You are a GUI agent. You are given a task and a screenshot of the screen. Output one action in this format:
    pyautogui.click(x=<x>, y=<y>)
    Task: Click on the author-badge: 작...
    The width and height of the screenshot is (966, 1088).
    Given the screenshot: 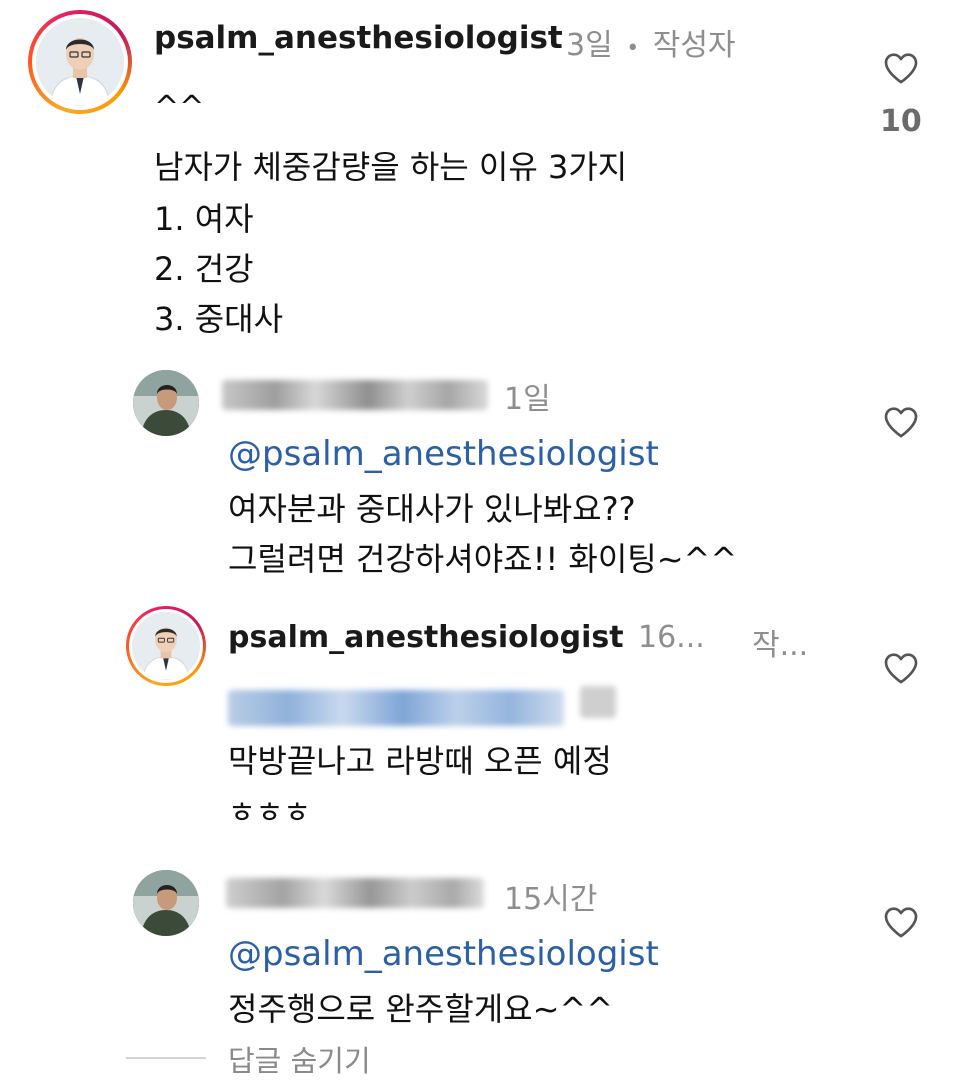 What is the action you would take?
    pyautogui.click(x=780, y=645)
    